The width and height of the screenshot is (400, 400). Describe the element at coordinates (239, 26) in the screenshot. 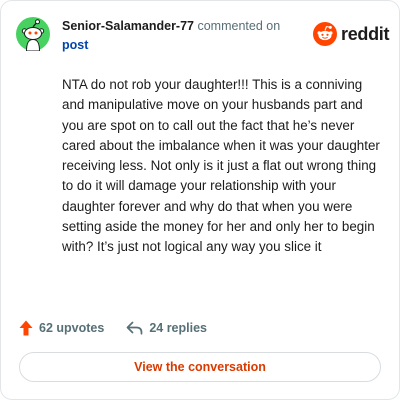

I see `action-text: commented on` at that location.